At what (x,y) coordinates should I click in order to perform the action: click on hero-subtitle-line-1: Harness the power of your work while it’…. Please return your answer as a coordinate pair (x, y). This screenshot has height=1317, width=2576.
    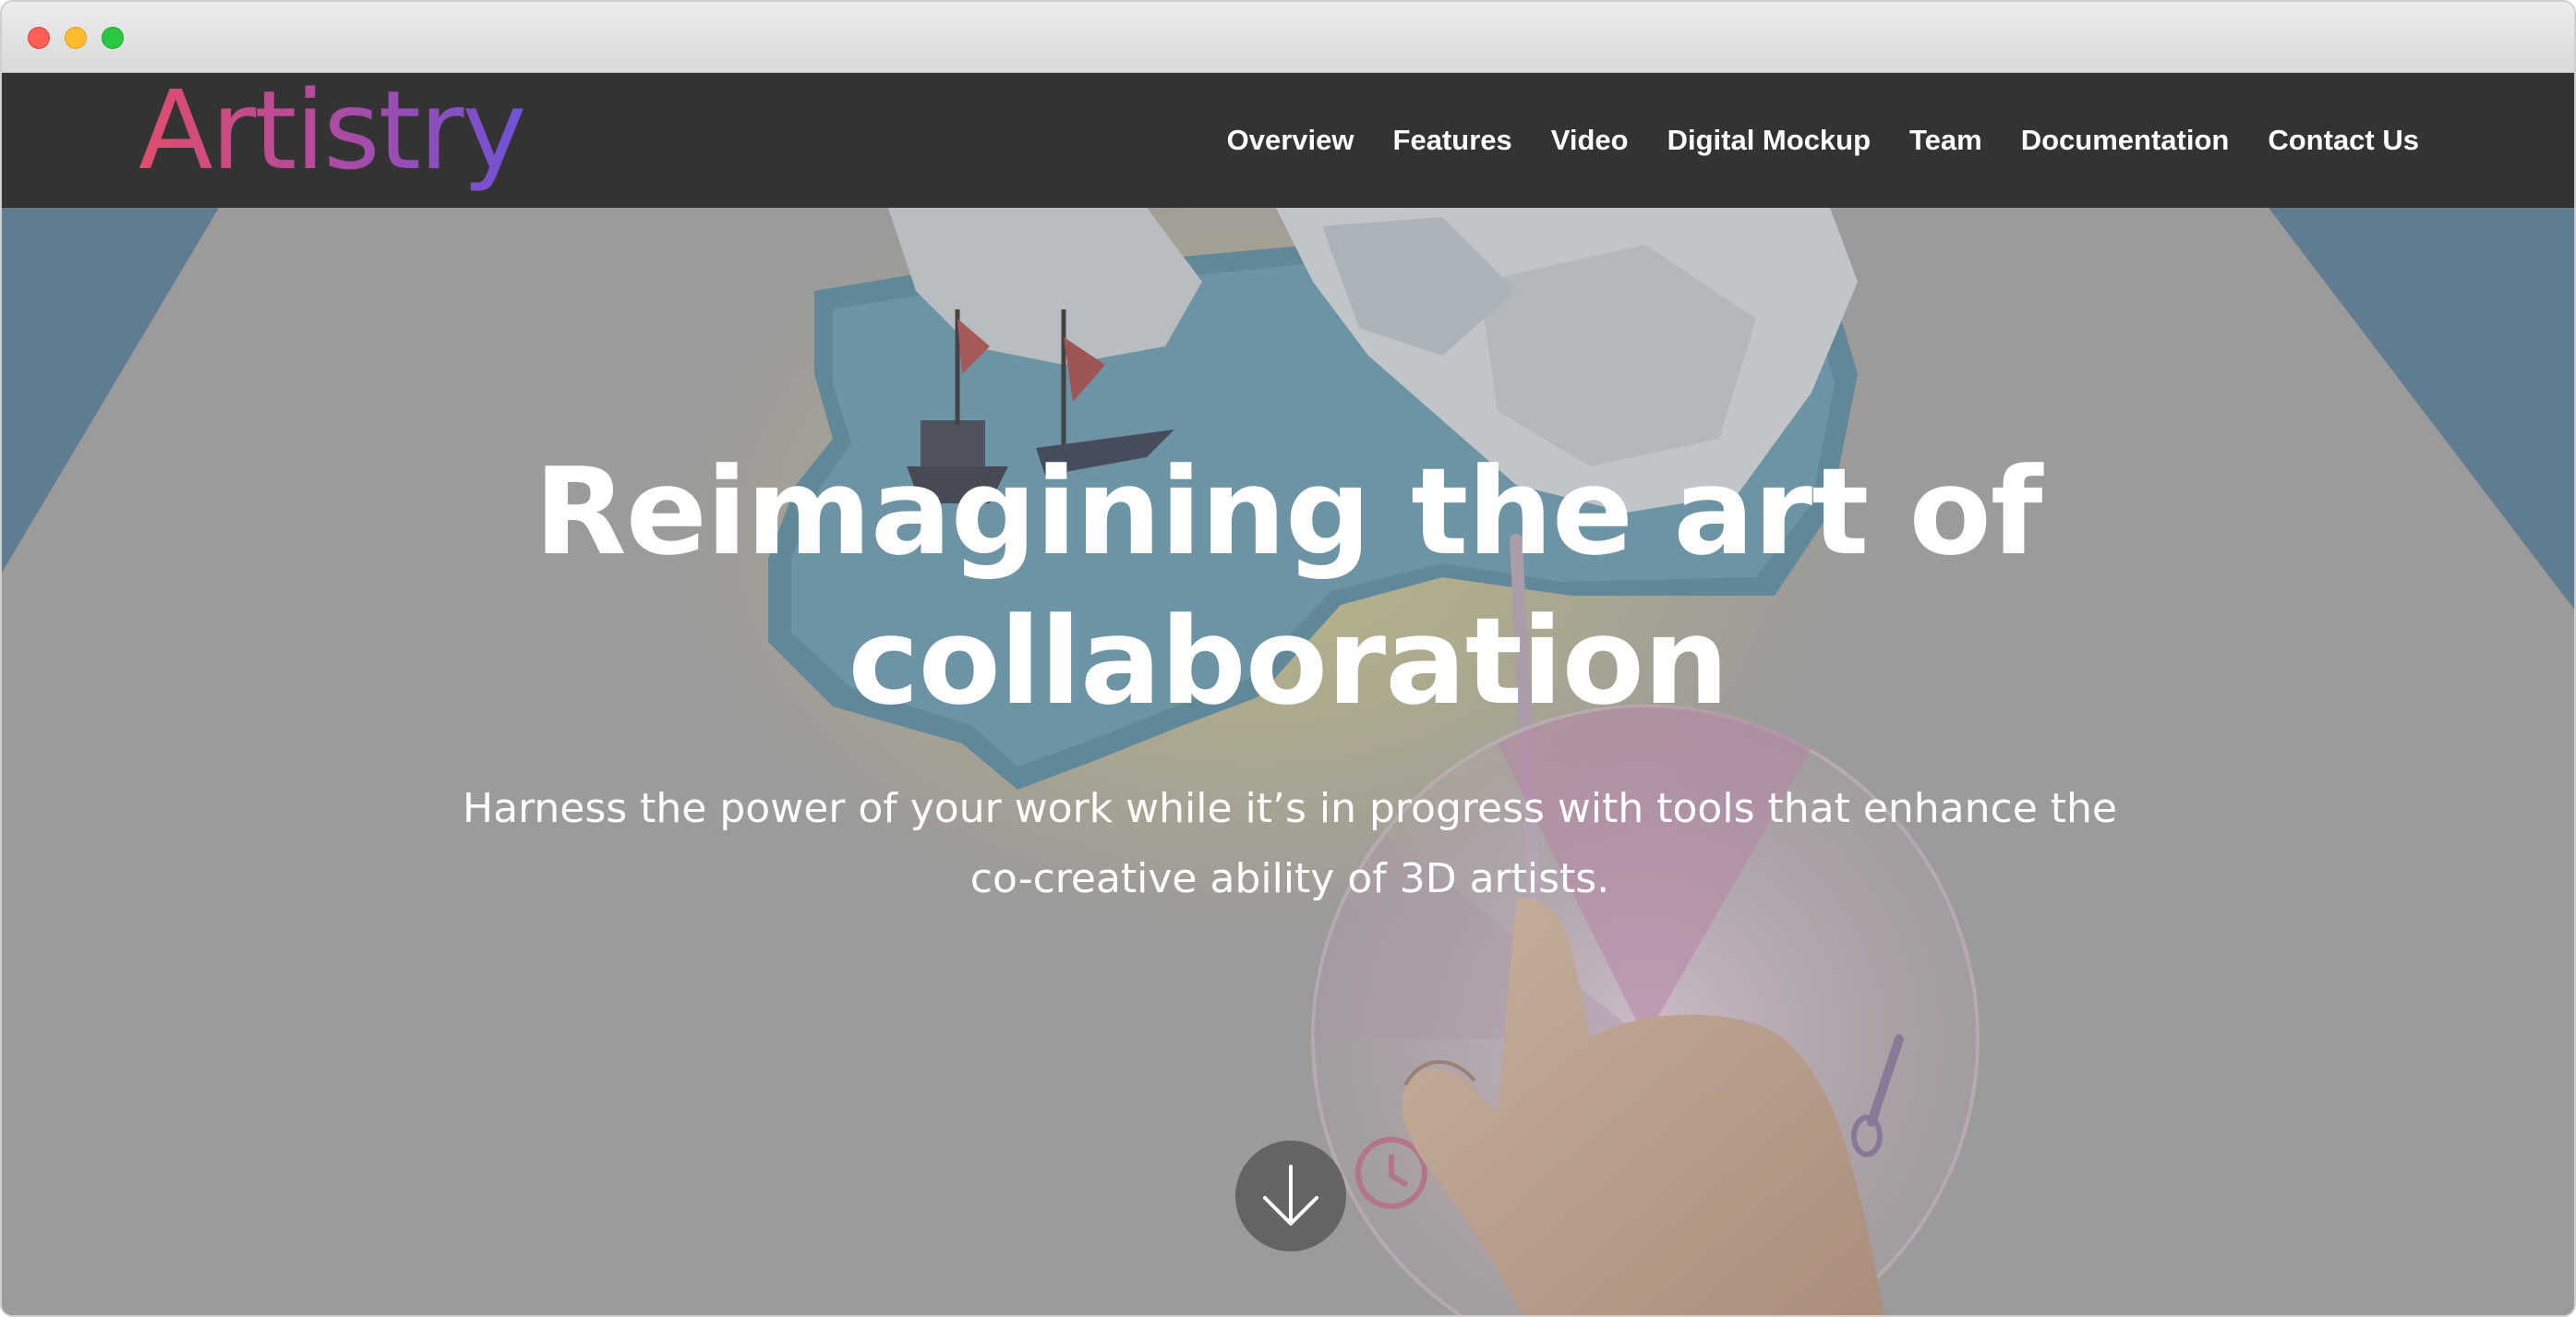
    Looking at the image, I should click on (1290, 808).